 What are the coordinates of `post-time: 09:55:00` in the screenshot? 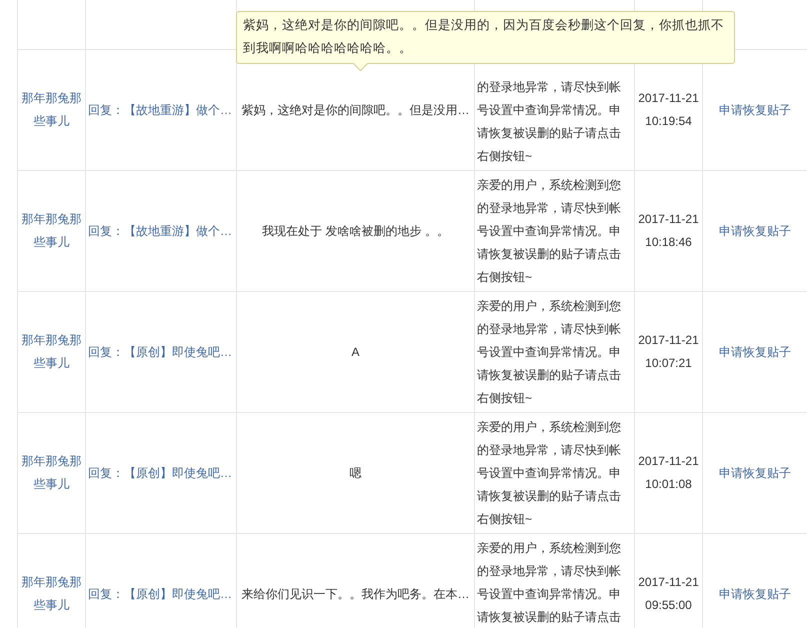 It's located at (668, 605).